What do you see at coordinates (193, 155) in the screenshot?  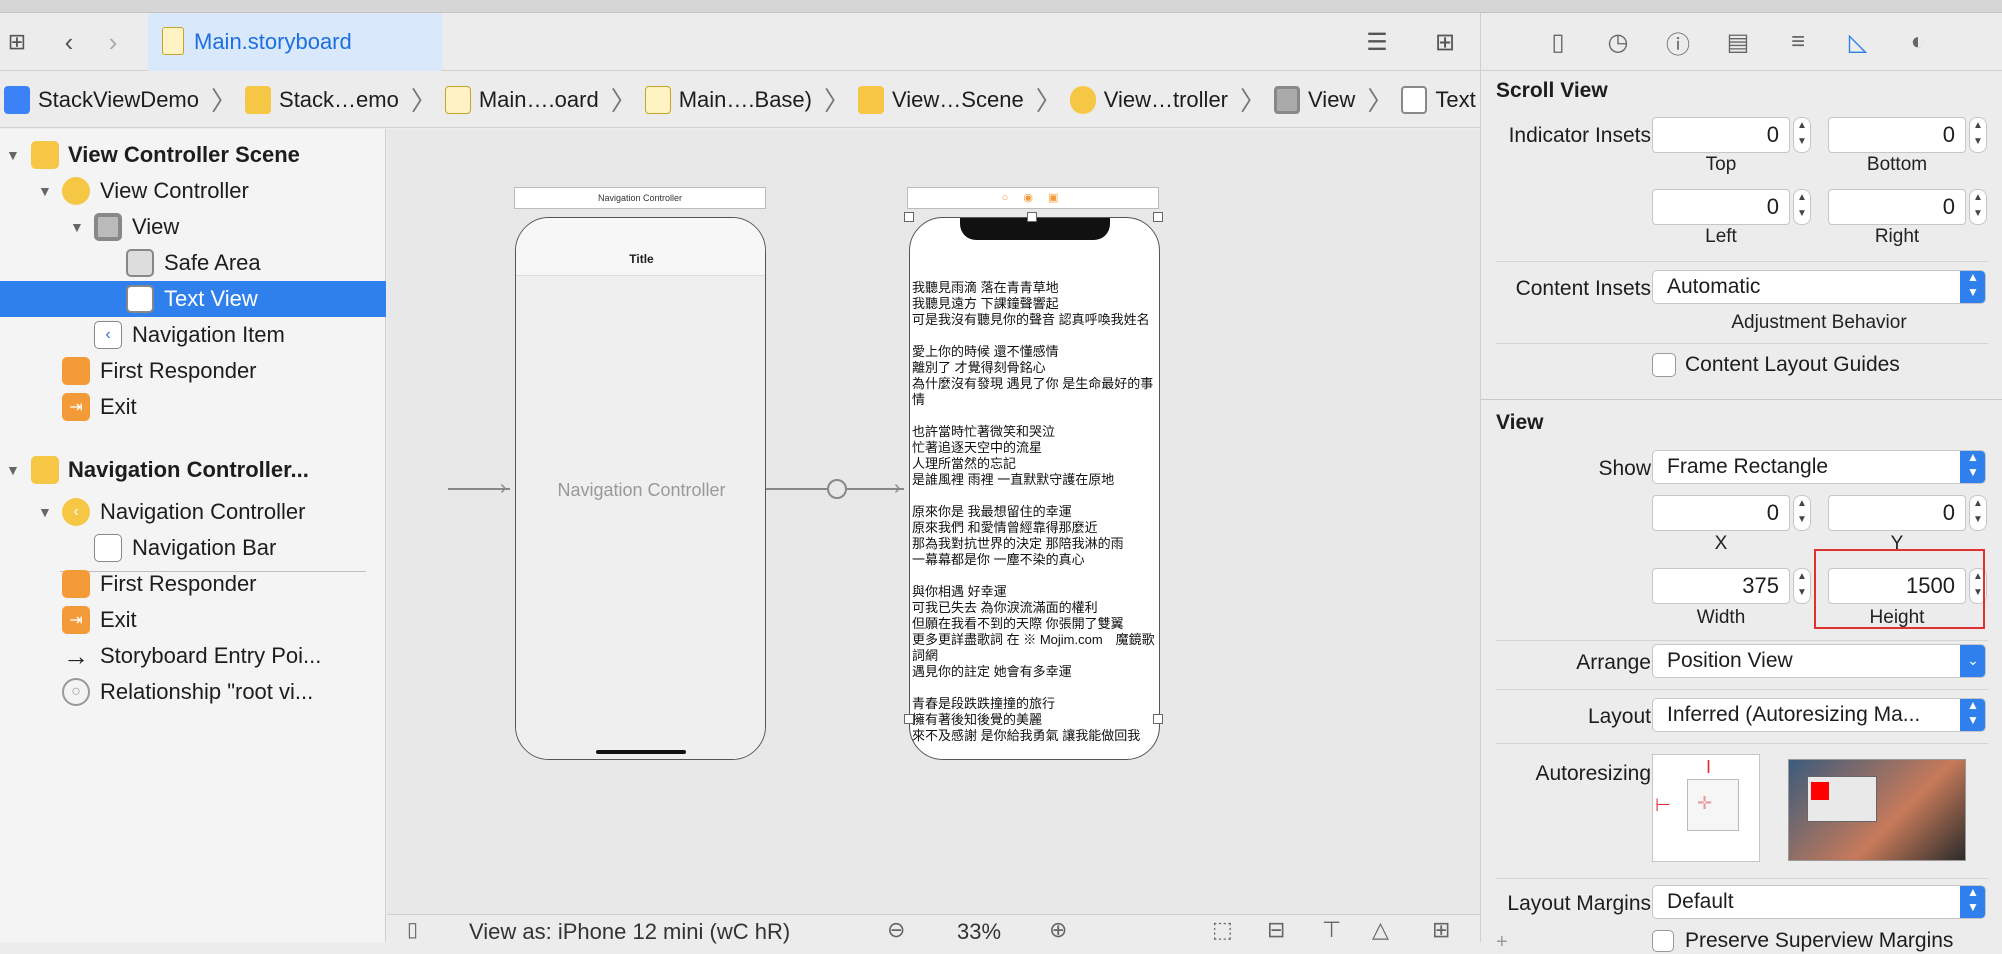 I see `outline-row: ▼ View Controller Scene` at bounding box center [193, 155].